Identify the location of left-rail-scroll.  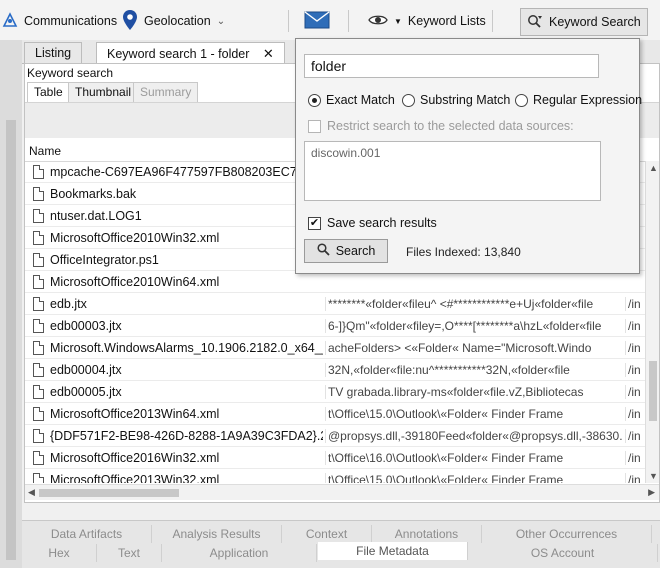
(11, 340).